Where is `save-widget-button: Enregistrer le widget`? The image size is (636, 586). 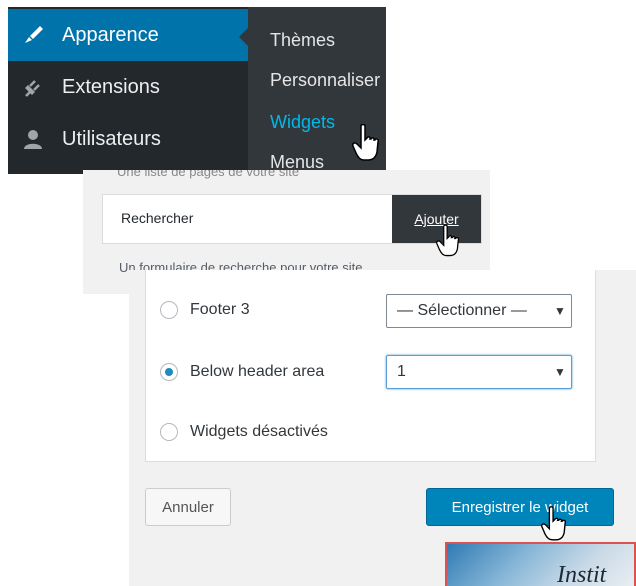 save-widget-button: Enregistrer le widget is located at coordinates (520, 507).